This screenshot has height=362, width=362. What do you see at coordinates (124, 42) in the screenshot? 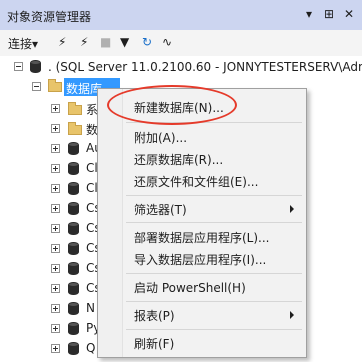
I see `filter-icon: ▼` at bounding box center [124, 42].